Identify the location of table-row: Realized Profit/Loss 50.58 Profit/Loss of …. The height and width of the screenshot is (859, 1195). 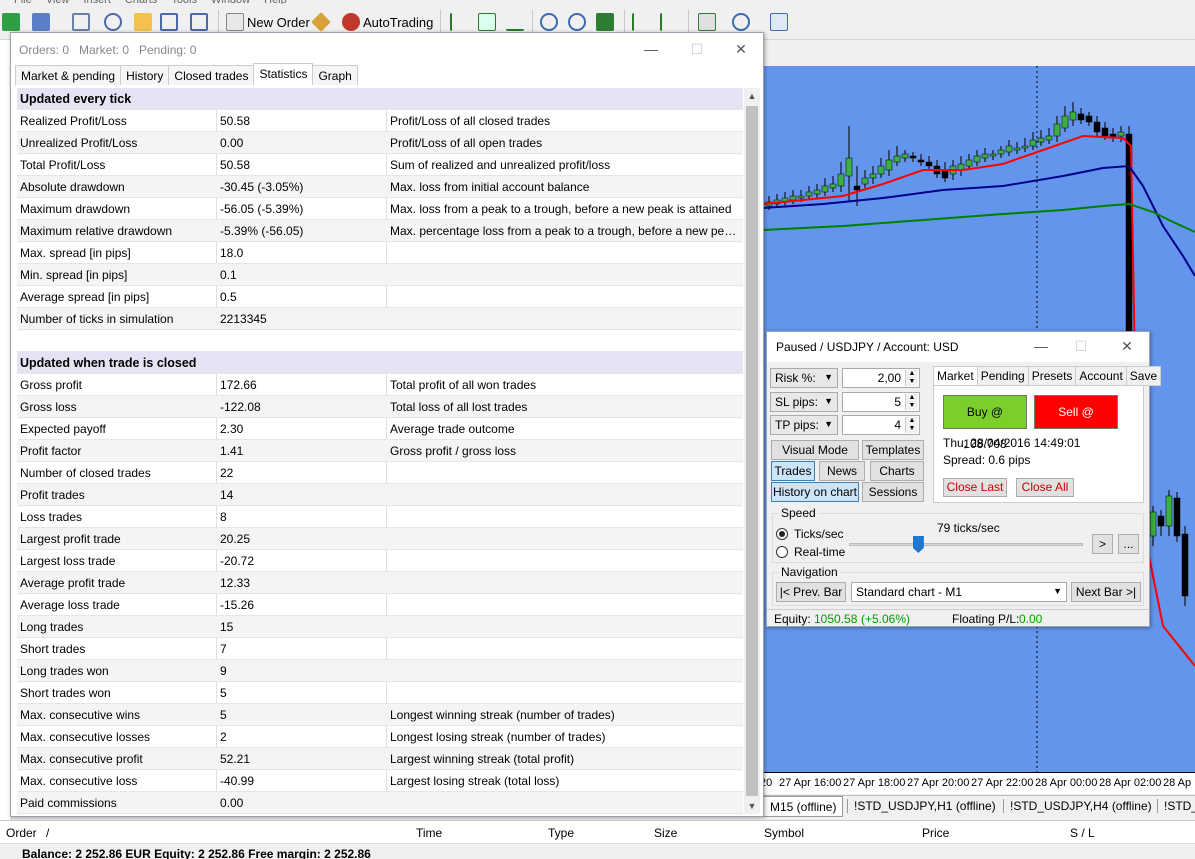
(380, 121).